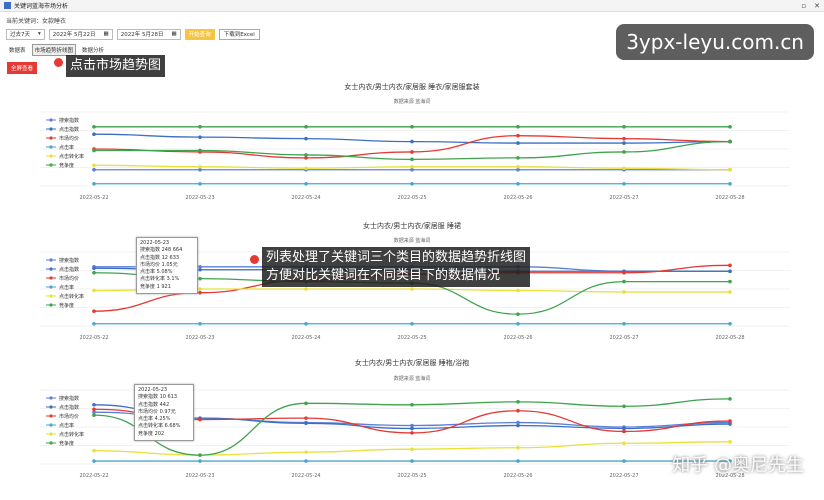  I want to click on legend-label: 搜索指数, so click(69, 260).